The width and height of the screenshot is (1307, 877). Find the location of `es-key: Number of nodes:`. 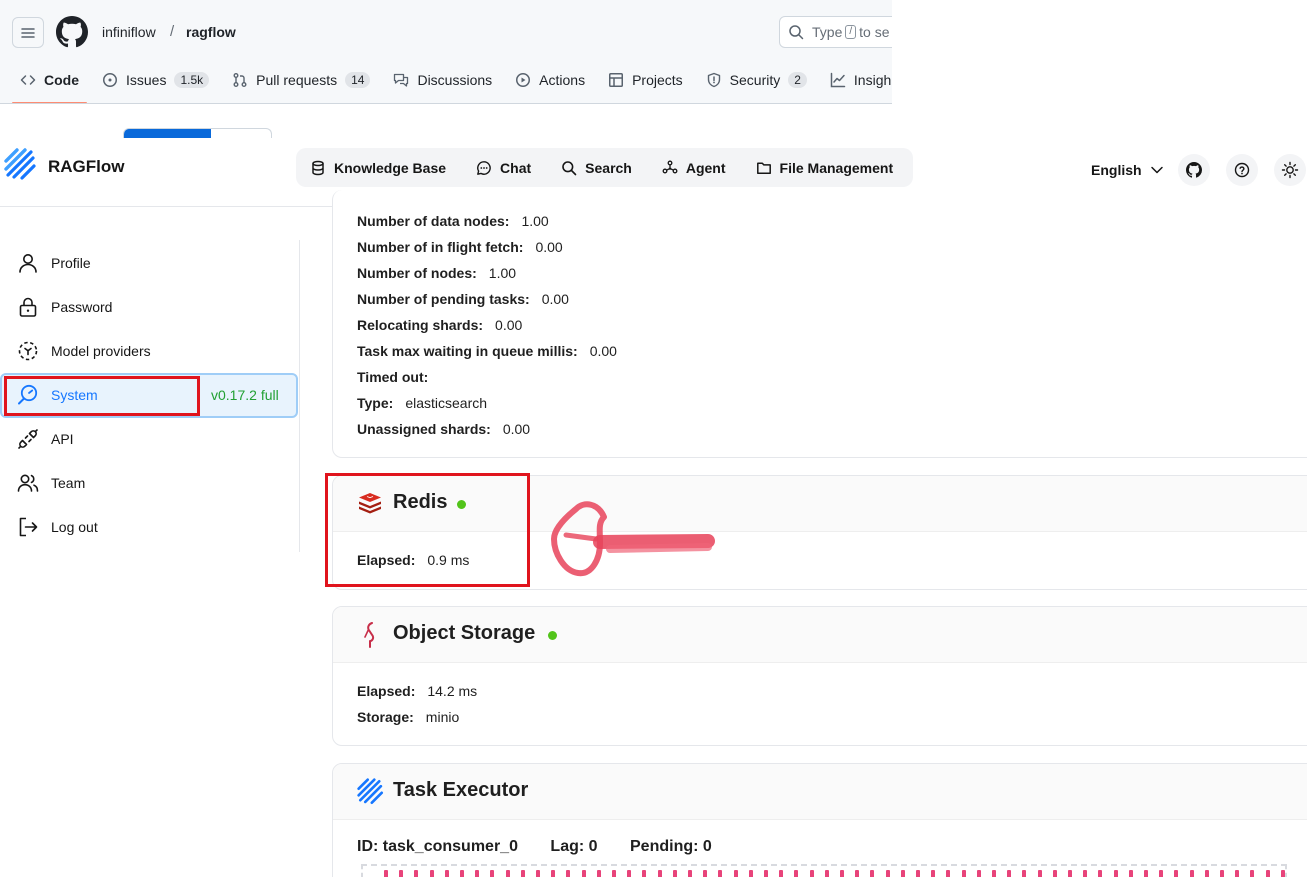

es-key: Number of nodes: is located at coordinates (417, 273).